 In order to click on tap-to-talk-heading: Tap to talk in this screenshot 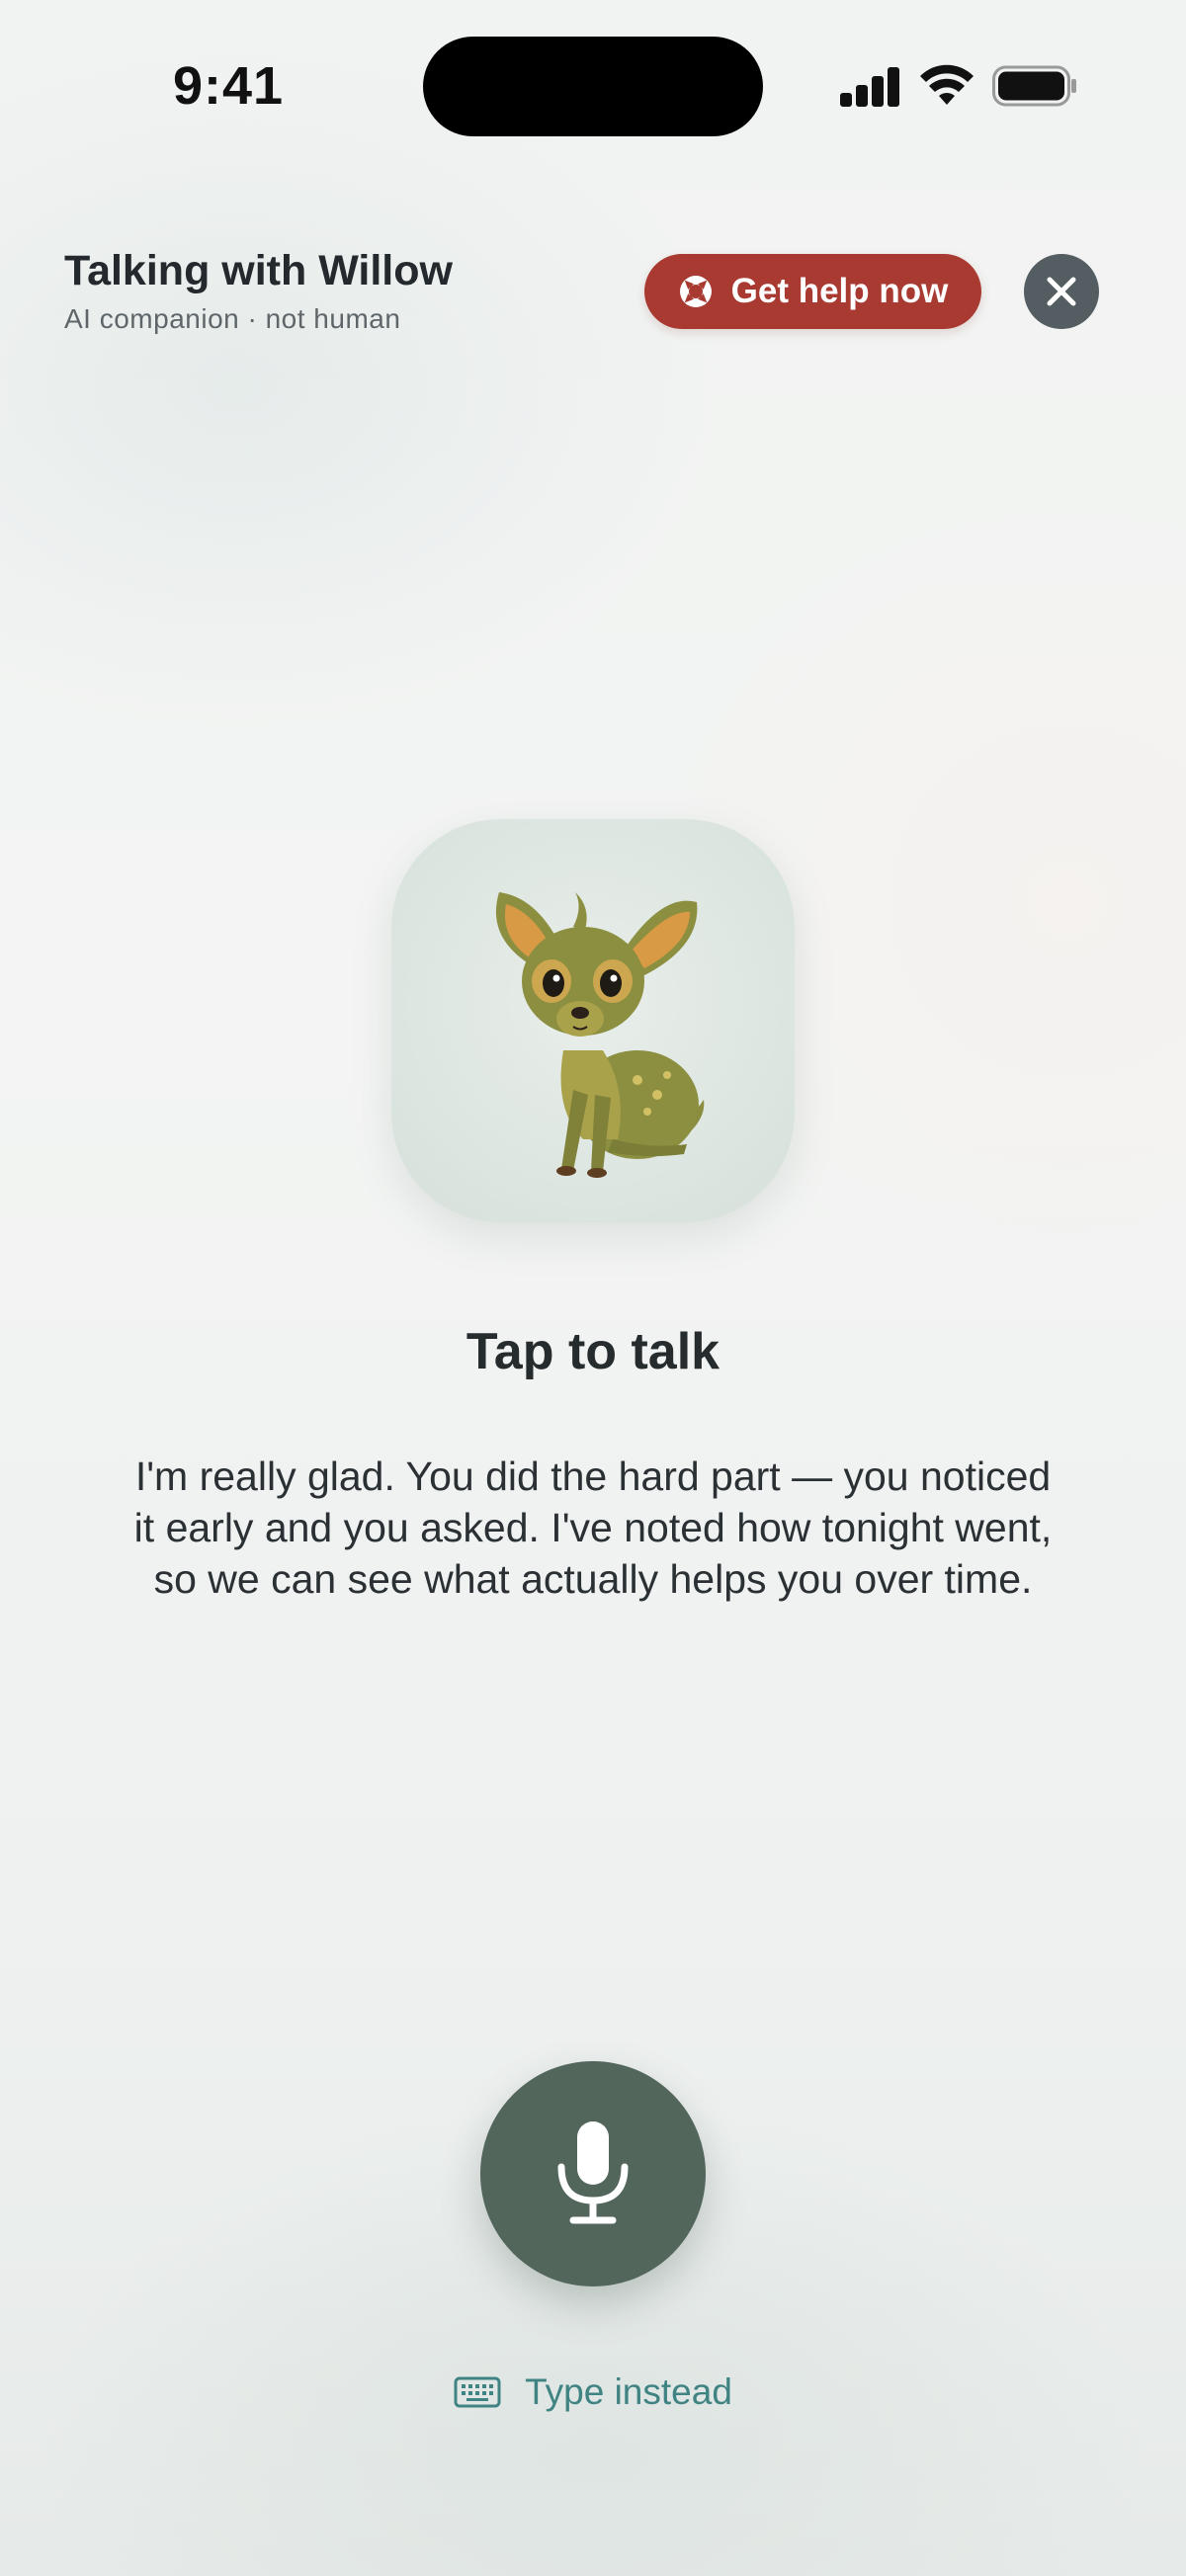, I will do `click(593, 1351)`.